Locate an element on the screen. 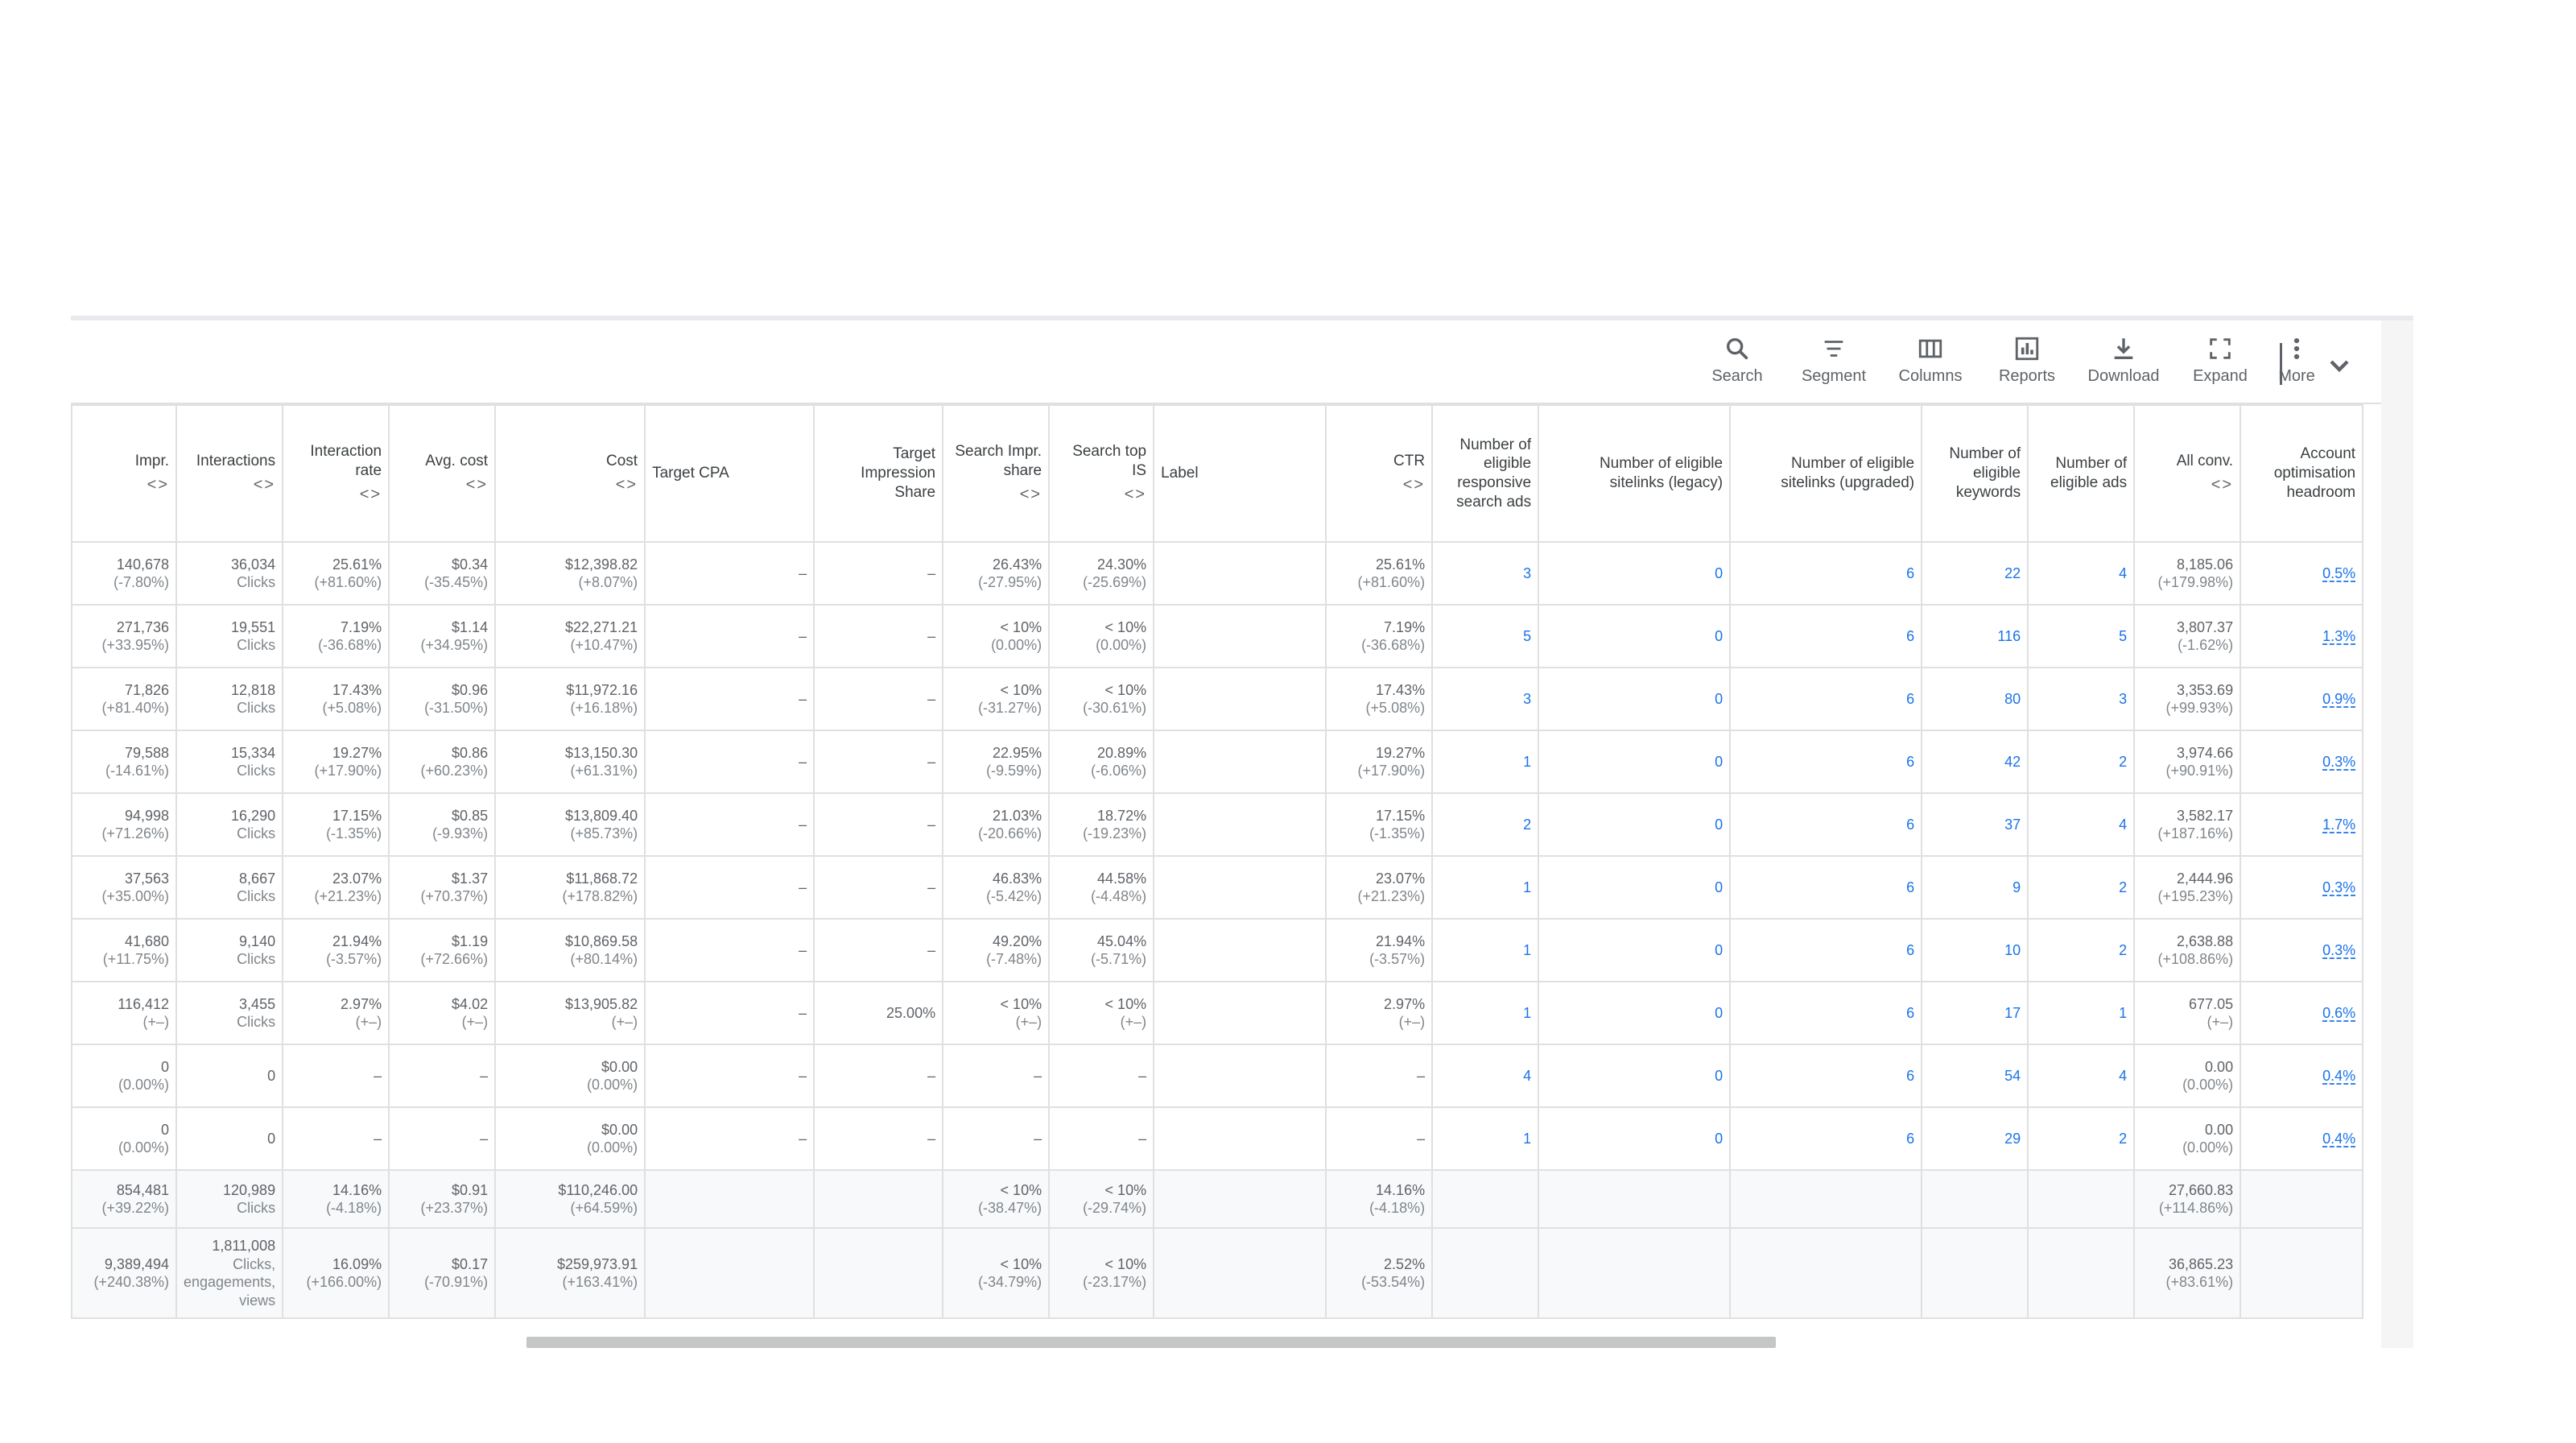 Image resolution: width=2576 pixels, height=1443 pixels. col-header-cost: Cost <> is located at coordinates (570, 473).